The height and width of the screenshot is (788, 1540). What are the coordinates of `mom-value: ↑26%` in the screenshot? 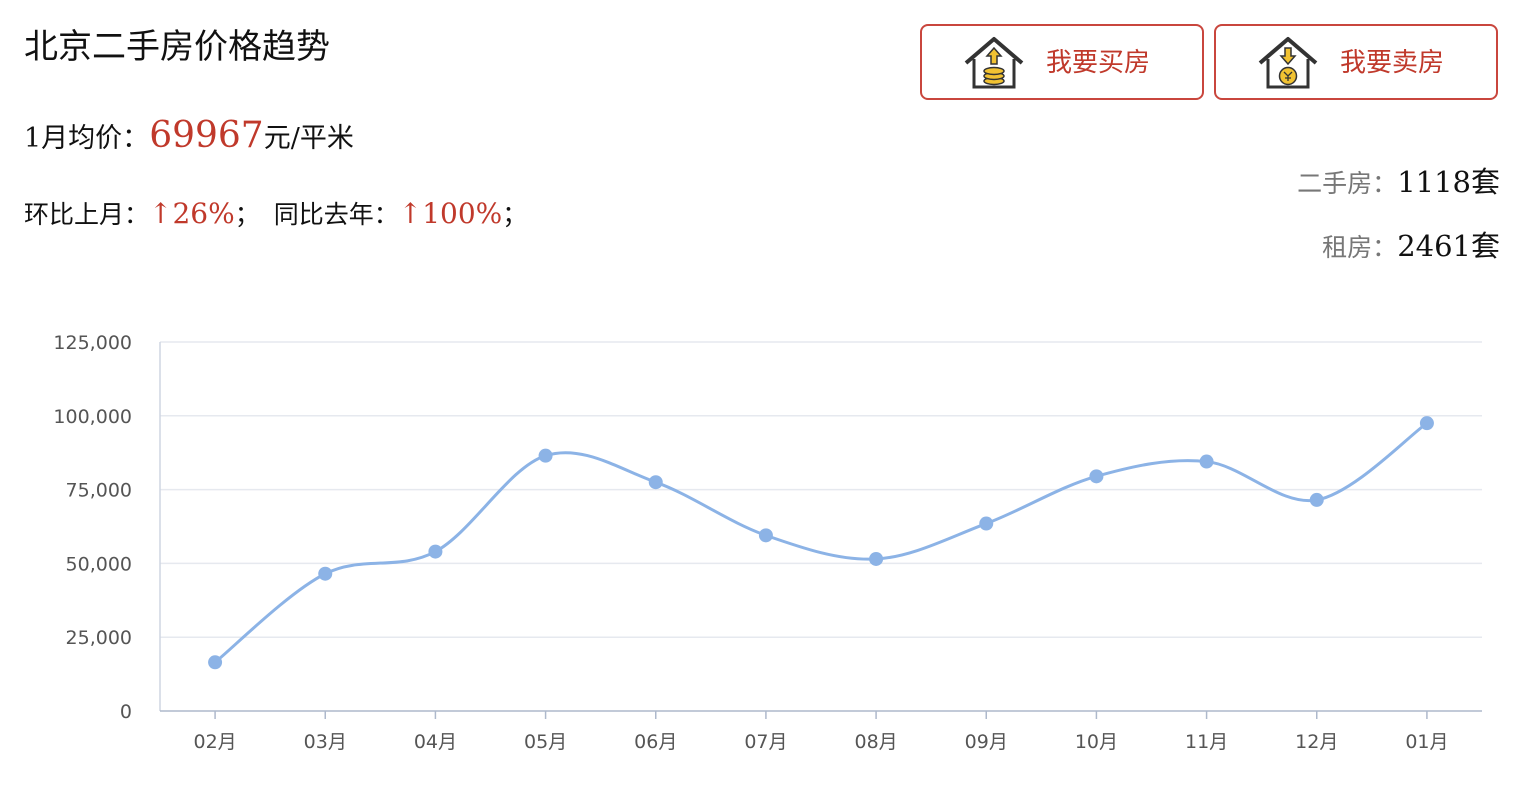 It's located at (192, 213).